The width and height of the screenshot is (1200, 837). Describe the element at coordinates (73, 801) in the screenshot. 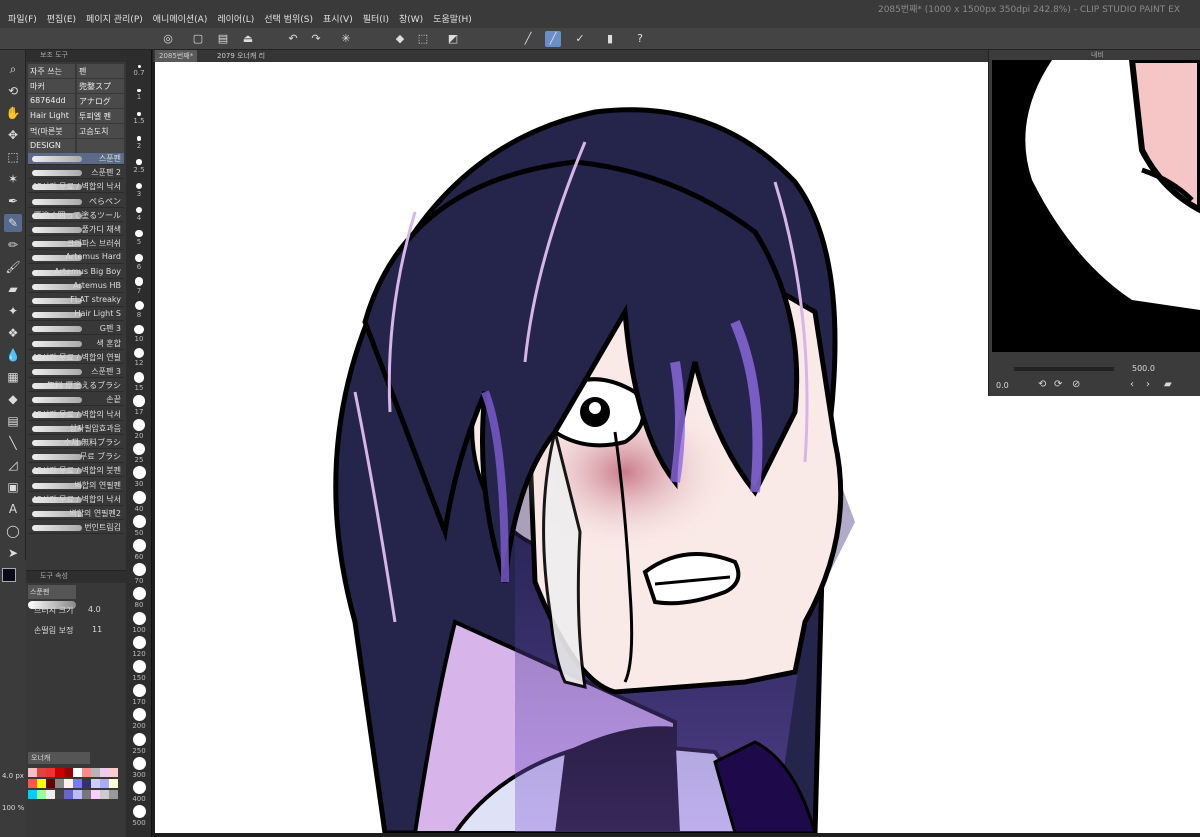

I see `color-palette` at that location.